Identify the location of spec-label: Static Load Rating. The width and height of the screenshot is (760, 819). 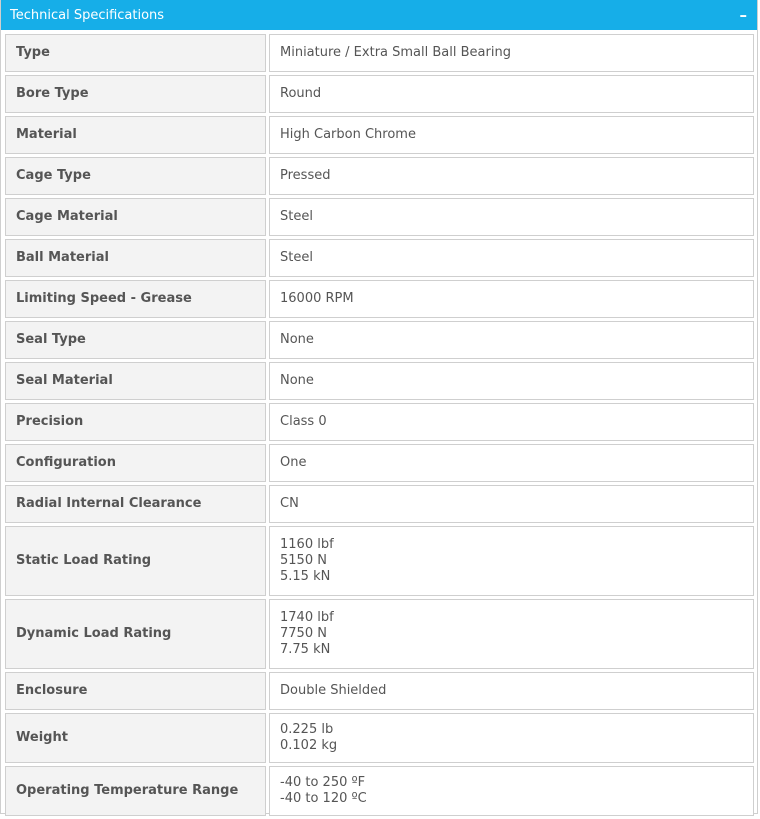
(135, 561).